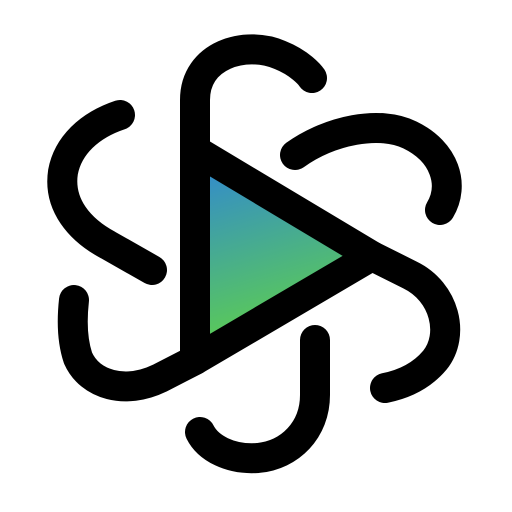 The height and width of the screenshot is (512, 512). Describe the element at coordinates (107, 192) in the screenshot. I see `upper-left-hook` at that location.